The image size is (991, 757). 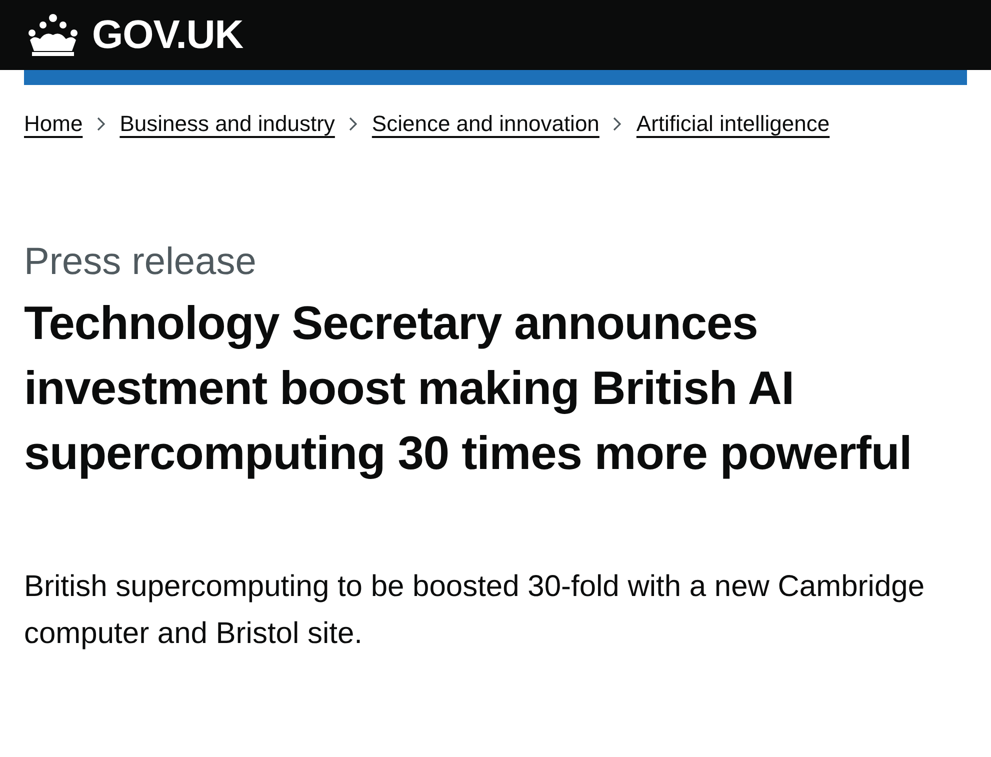 I want to click on breadcrumb-link: Business and industry, so click(x=227, y=124).